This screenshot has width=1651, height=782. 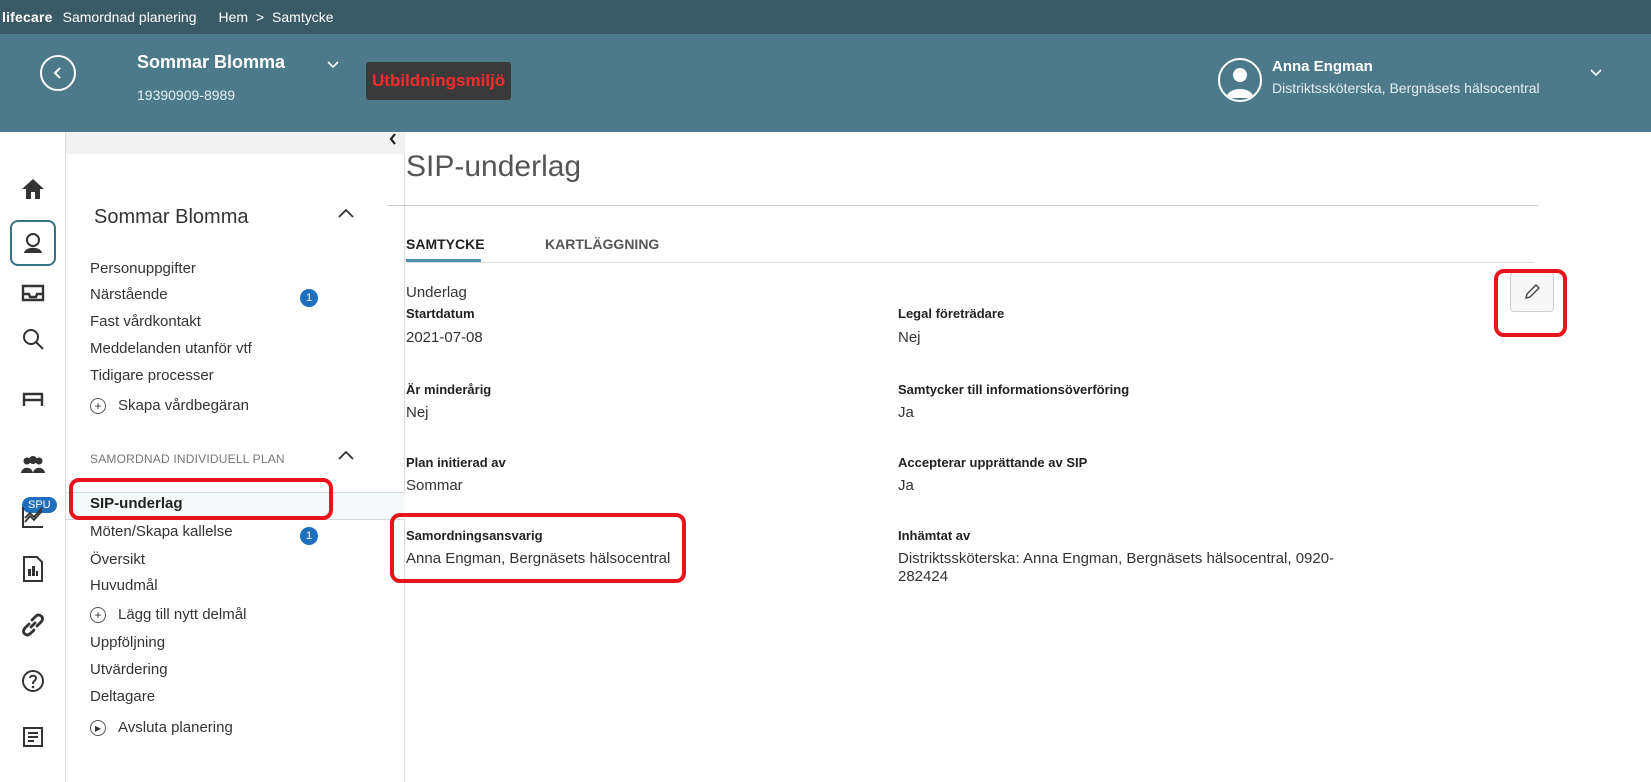 I want to click on minderarig-label: Är minderårig, so click(x=449, y=389).